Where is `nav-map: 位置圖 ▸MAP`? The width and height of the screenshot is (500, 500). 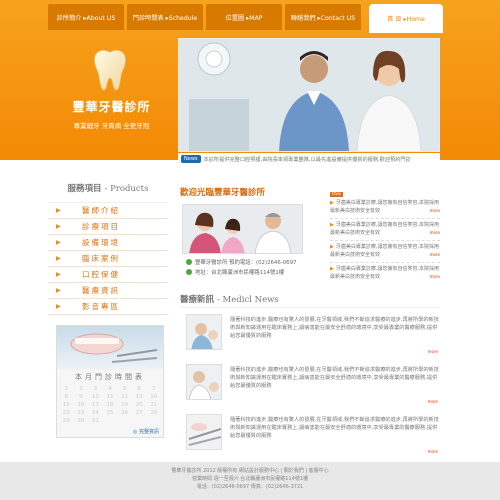
nav-map: 位置圖 ▸MAP is located at coordinates (244, 17).